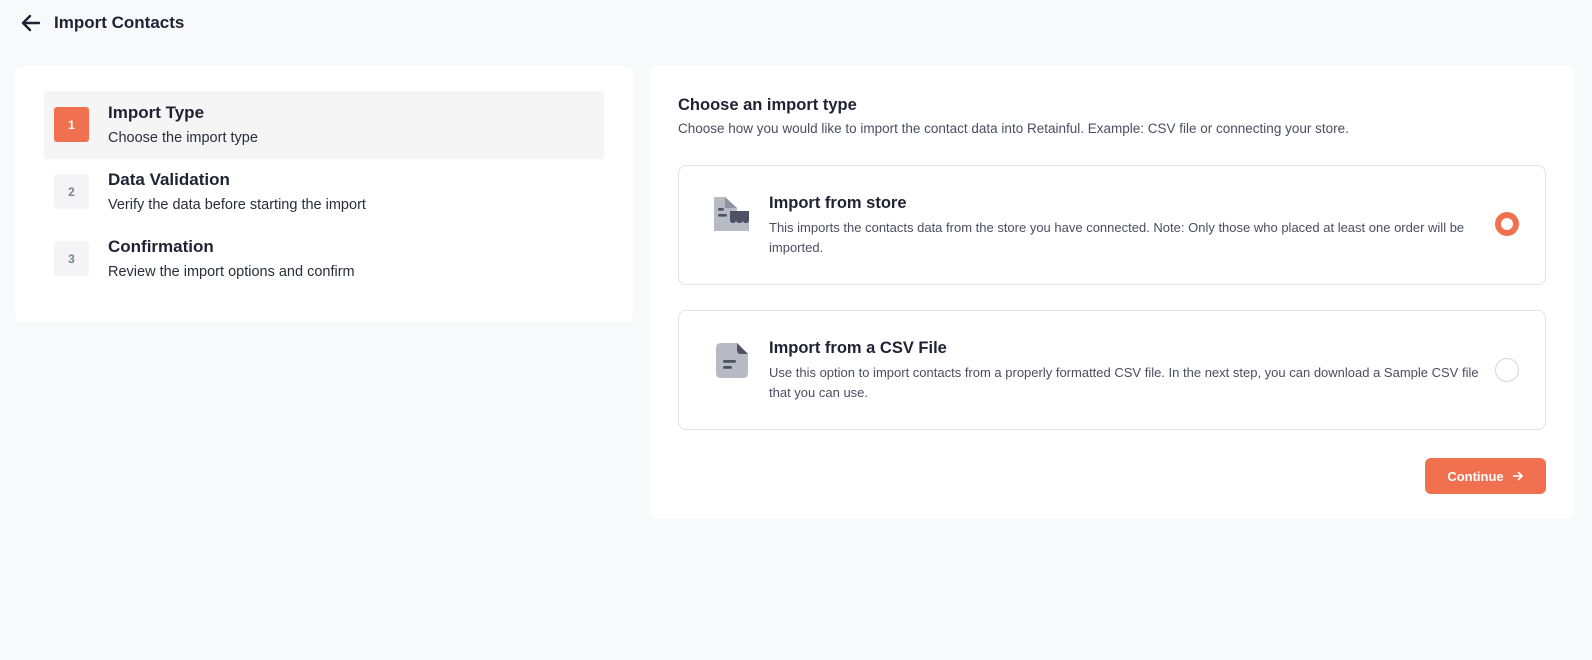 The height and width of the screenshot is (660, 1592). I want to click on csv-file-icon, so click(732, 360).